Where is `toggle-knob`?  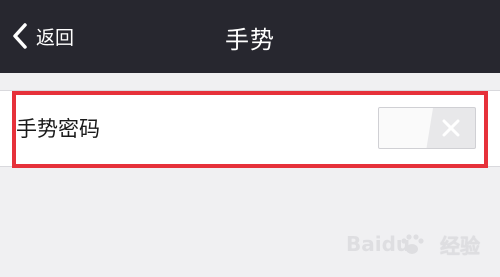
toggle-knob is located at coordinates (406, 128).